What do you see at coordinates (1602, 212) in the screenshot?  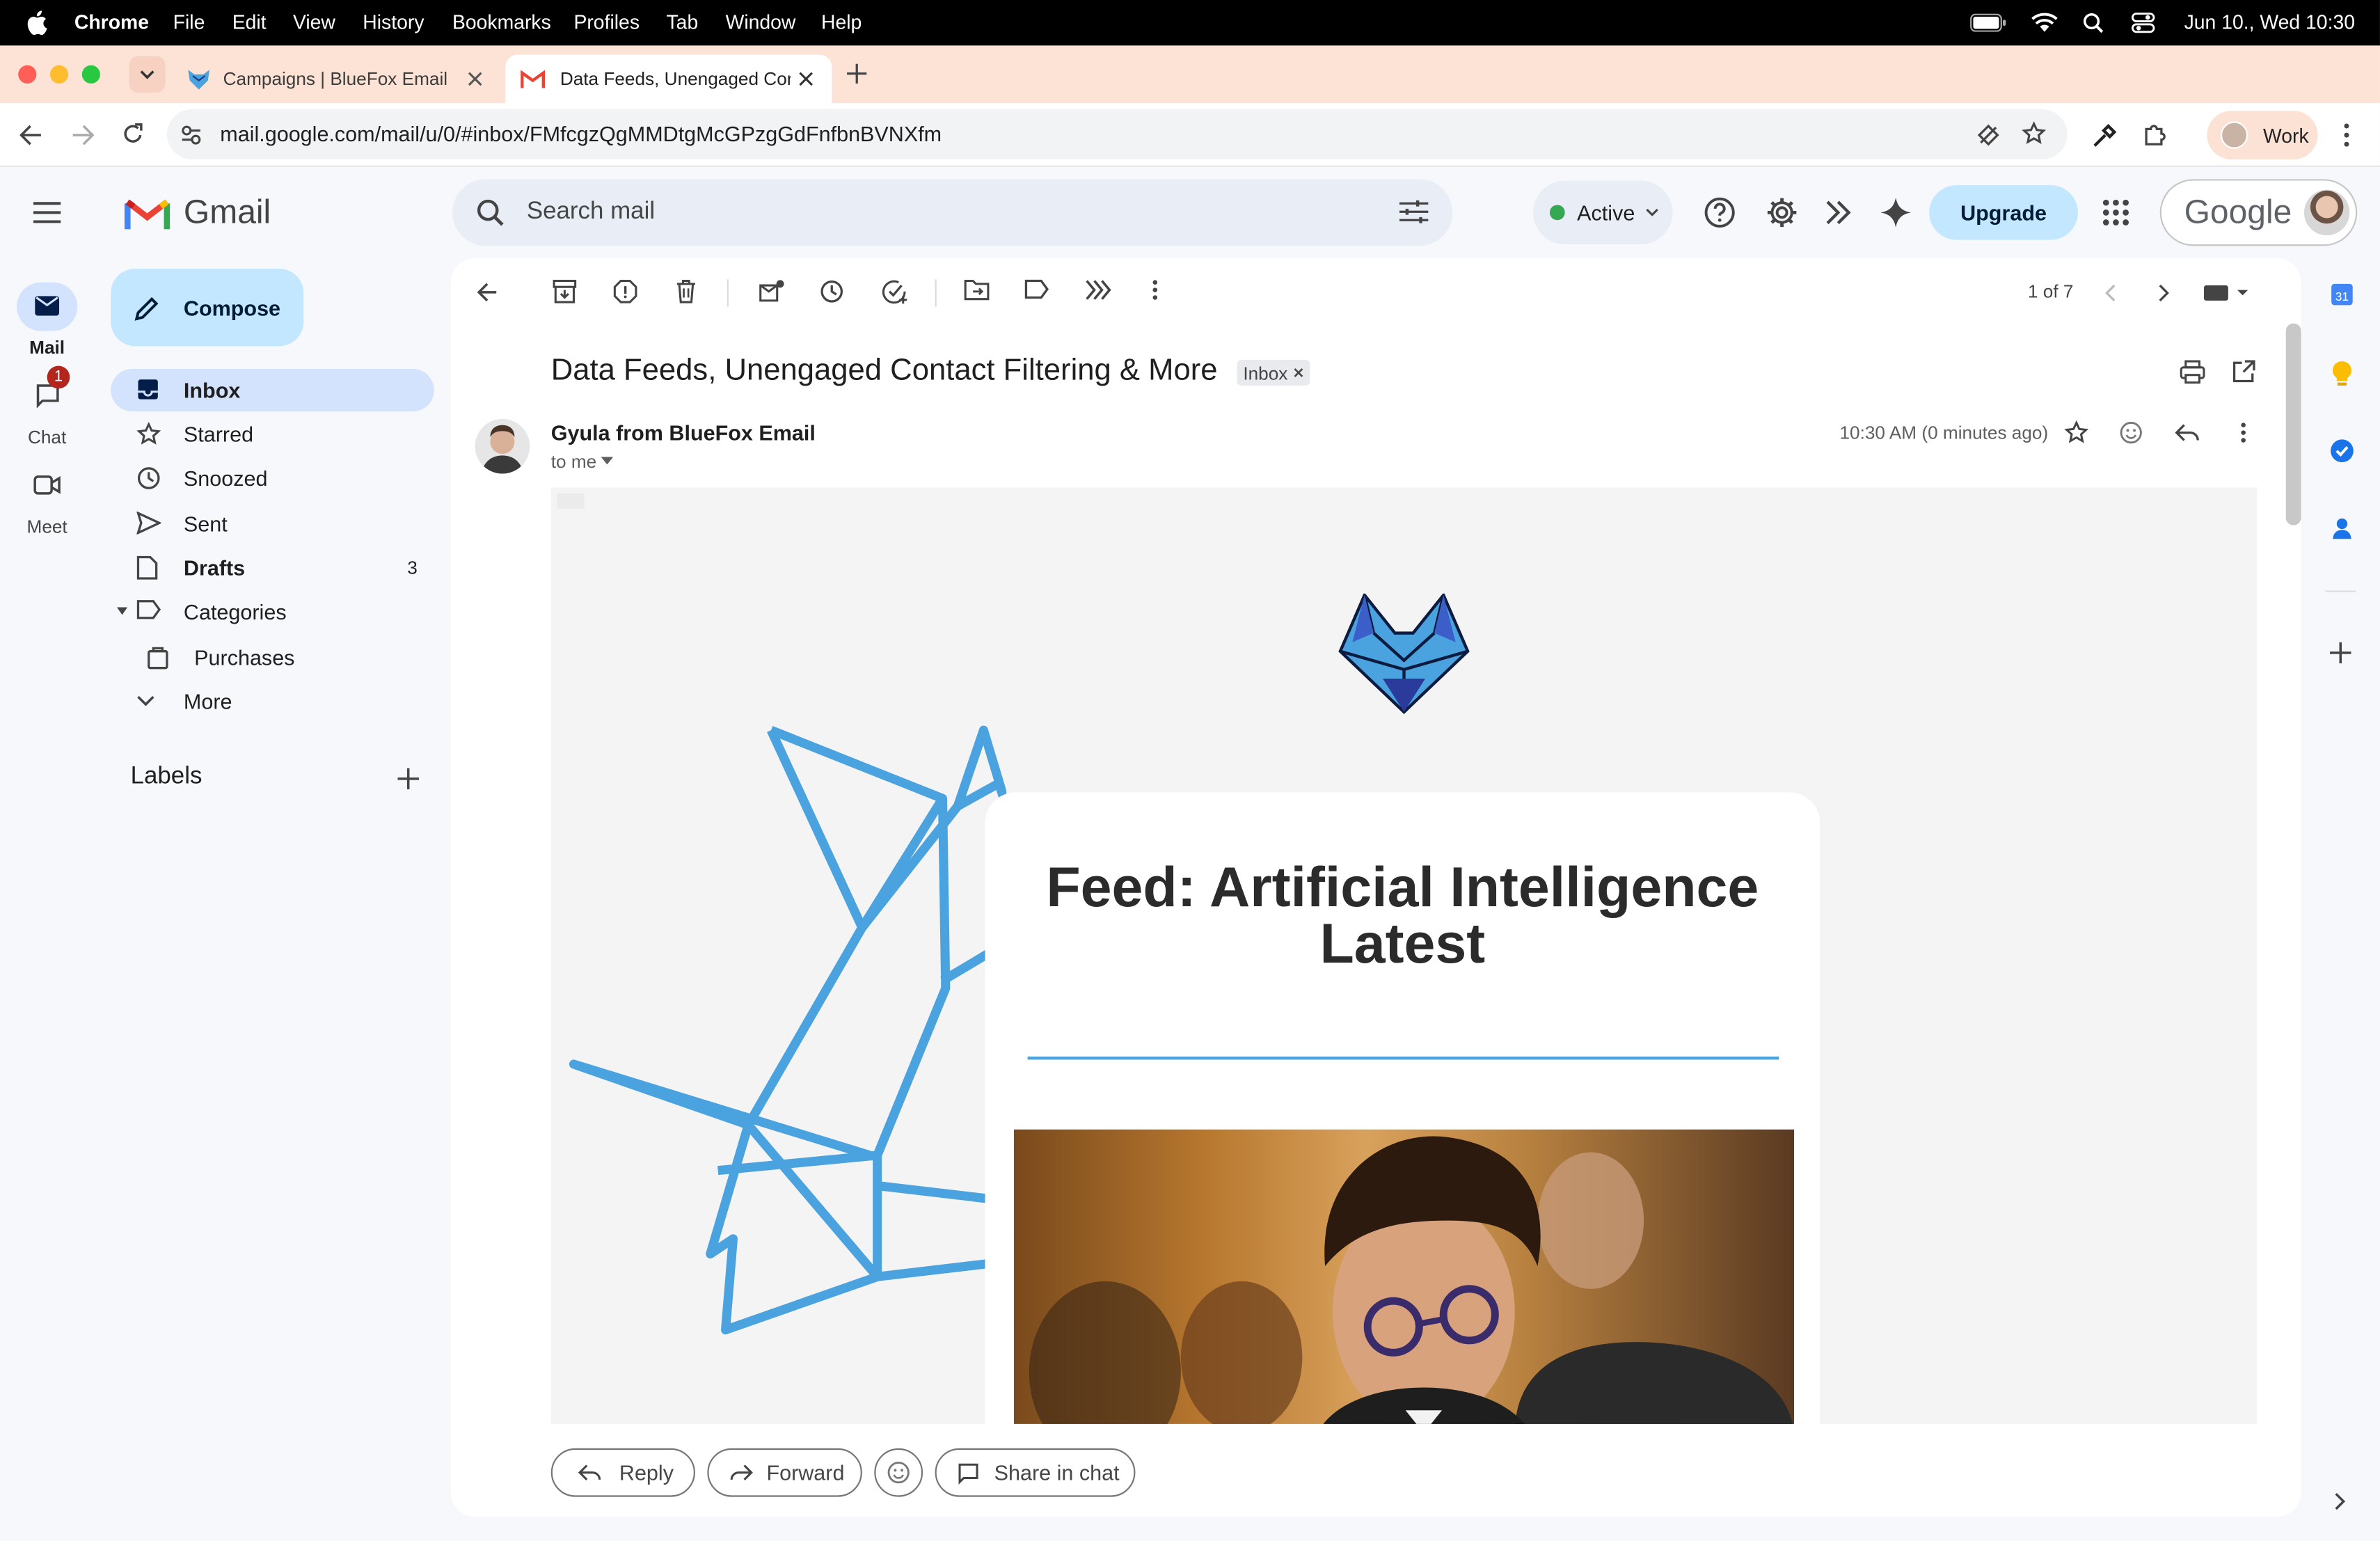 I see `status-selector: Active` at bounding box center [1602, 212].